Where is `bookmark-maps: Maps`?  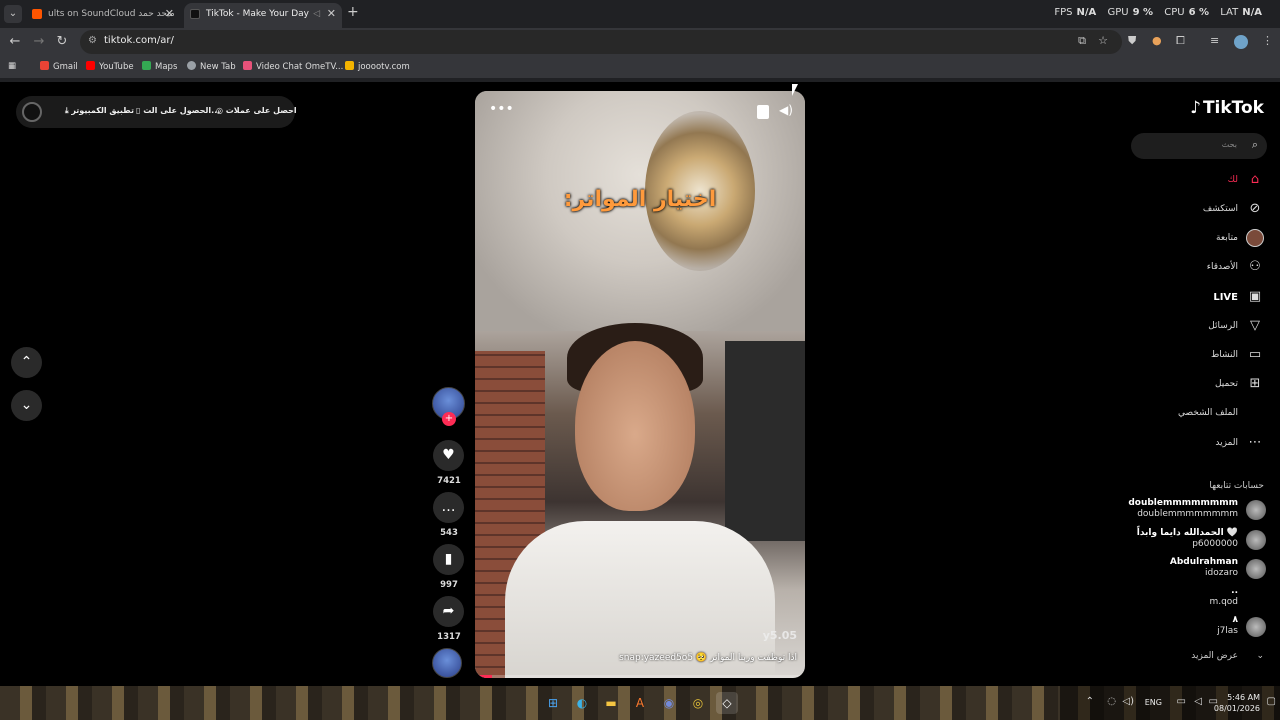
bookmark-maps: Maps is located at coordinates (159, 66).